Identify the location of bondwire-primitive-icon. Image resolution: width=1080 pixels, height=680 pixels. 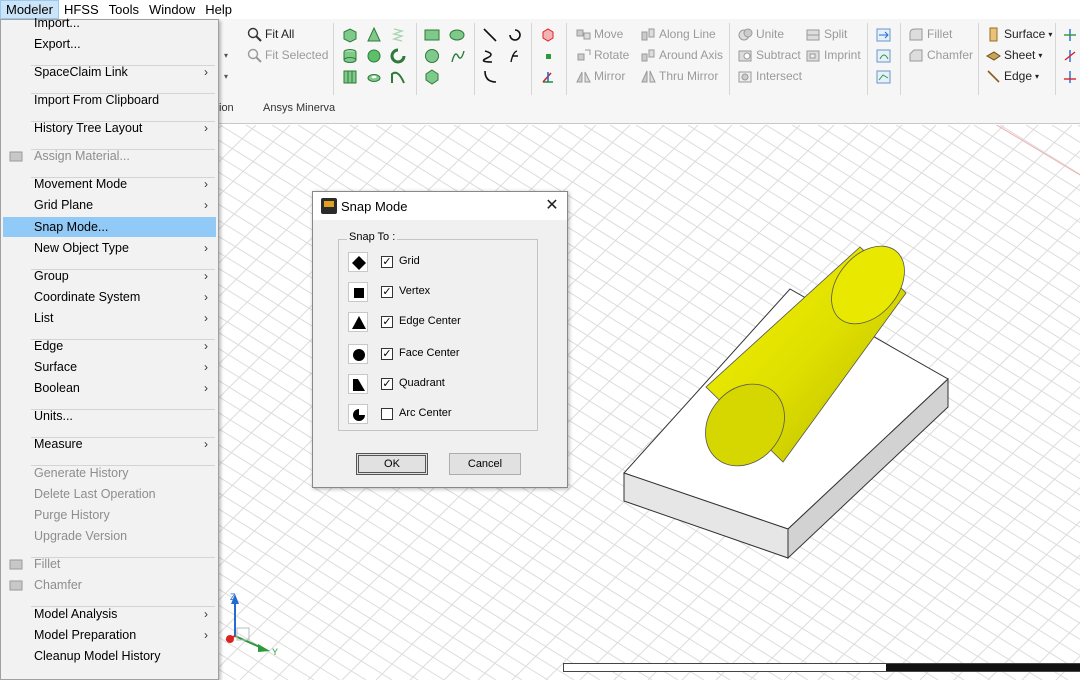
(398, 77).